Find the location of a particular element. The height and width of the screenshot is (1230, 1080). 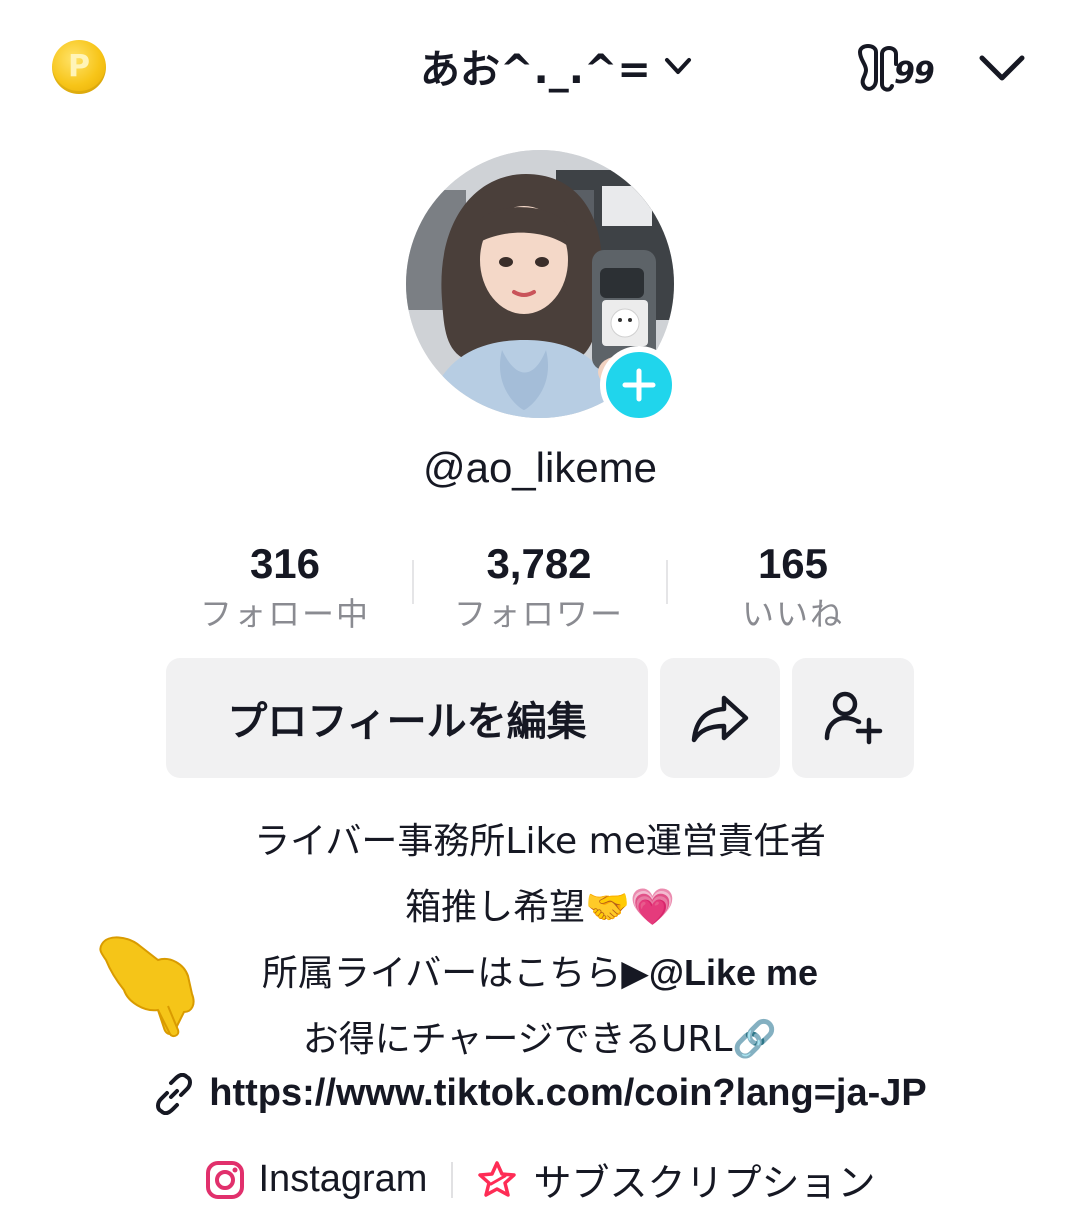

edit-profile-button: プロフィールを編集 is located at coordinates (407, 718).